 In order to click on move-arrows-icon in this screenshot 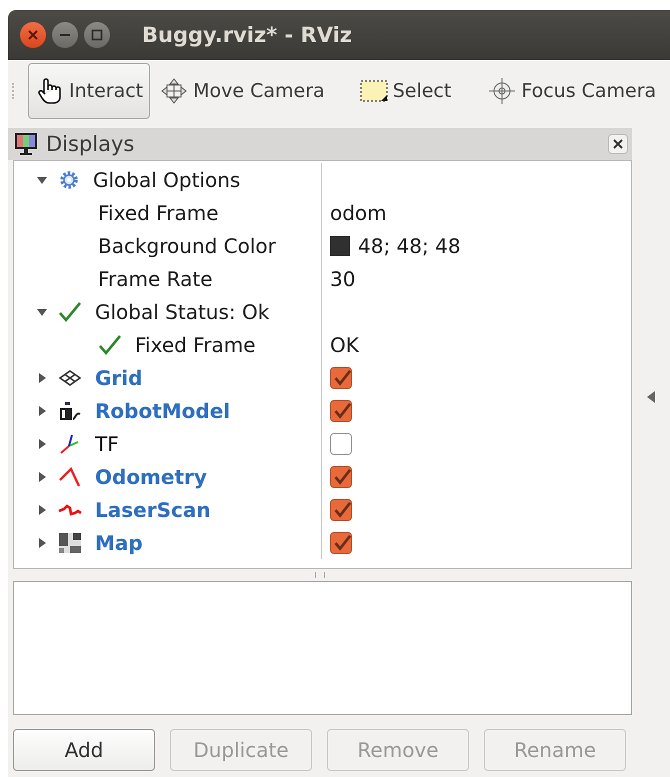, I will do `click(174, 91)`.